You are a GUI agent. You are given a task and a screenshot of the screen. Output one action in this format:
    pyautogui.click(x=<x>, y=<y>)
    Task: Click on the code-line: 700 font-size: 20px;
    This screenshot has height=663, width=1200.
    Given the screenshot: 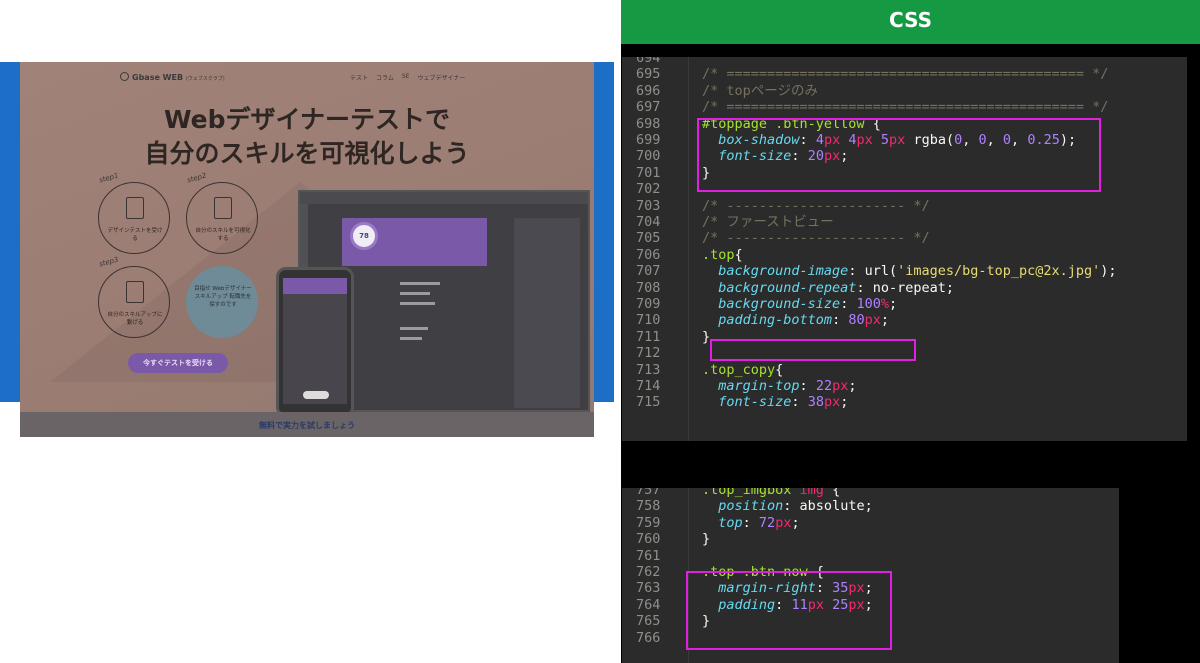 What is the action you would take?
    pyautogui.click(x=904, y=156)
    